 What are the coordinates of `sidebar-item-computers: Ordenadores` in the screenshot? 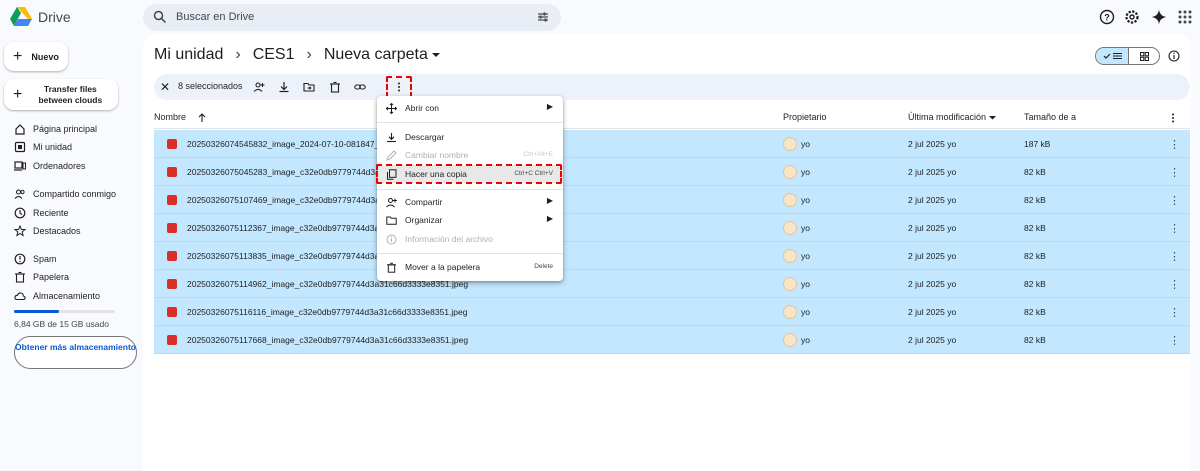 It's located at (50, 166).